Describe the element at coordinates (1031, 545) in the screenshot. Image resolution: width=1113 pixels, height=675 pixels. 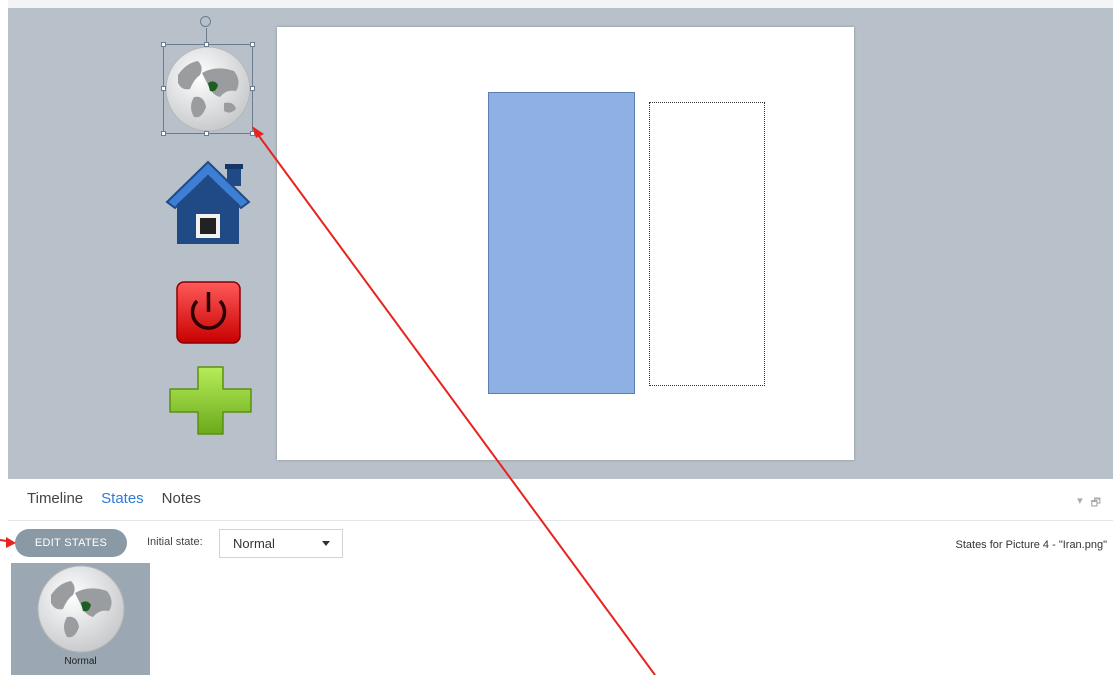
I see `states-for-label: States for Picture 4 - "Iran.png"` at that location.